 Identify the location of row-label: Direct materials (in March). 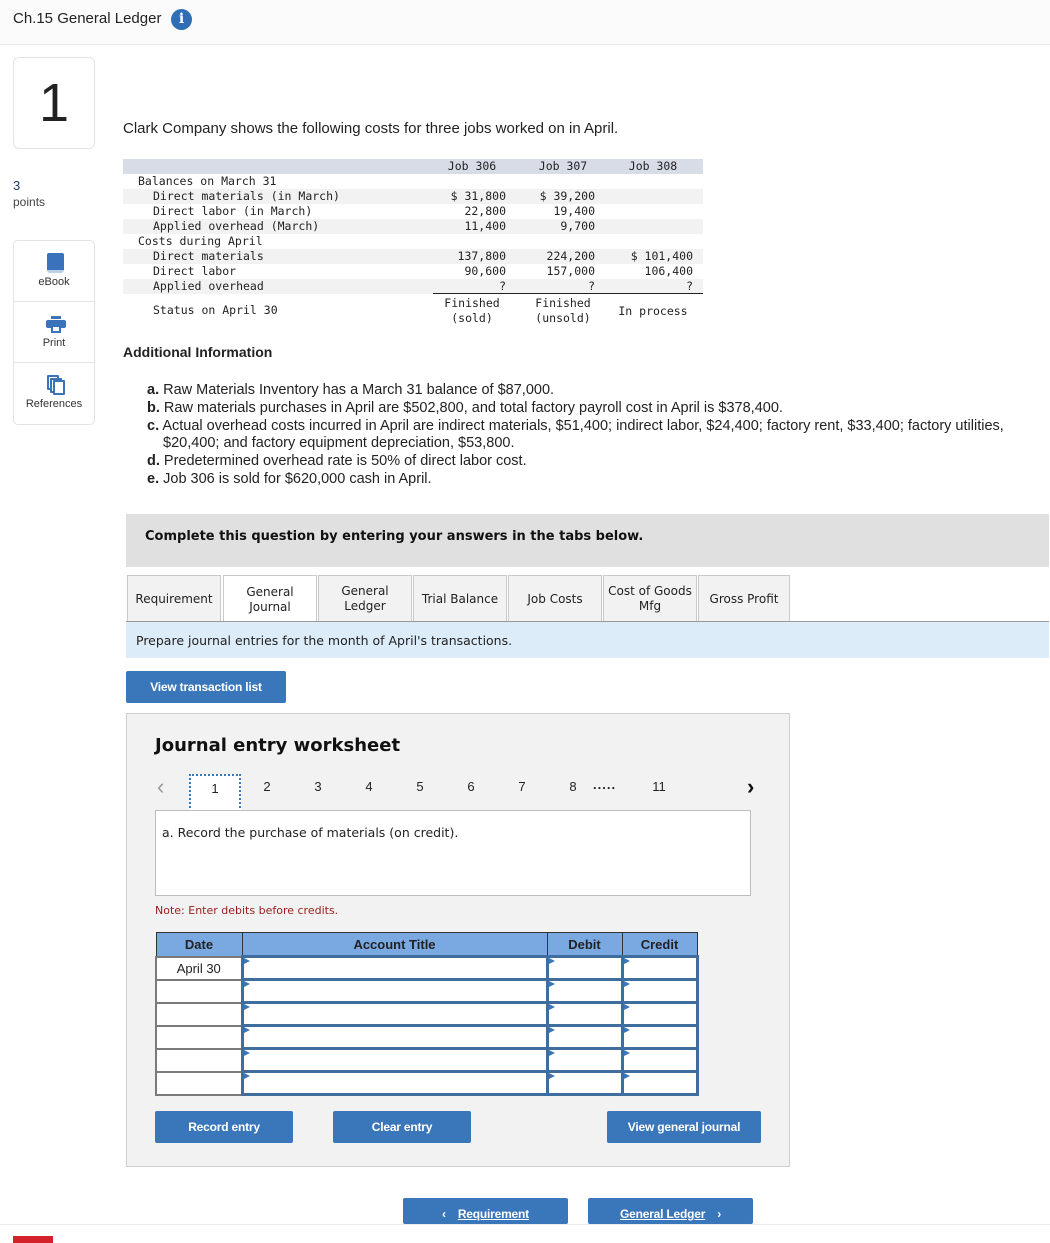
(246, 196).